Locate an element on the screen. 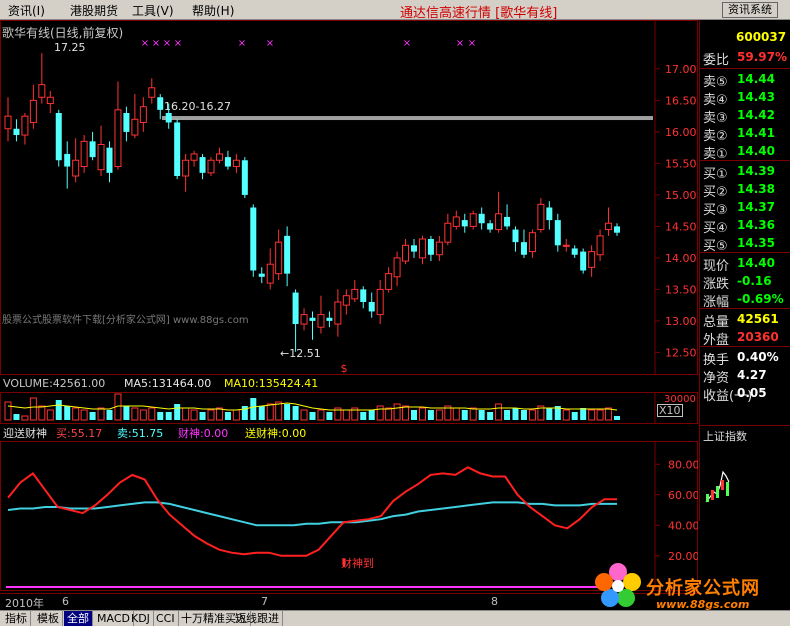 The height and width of the screenshot is (626, 790). info-system-button: 资讯系统 is located at coordinates (750, 10).